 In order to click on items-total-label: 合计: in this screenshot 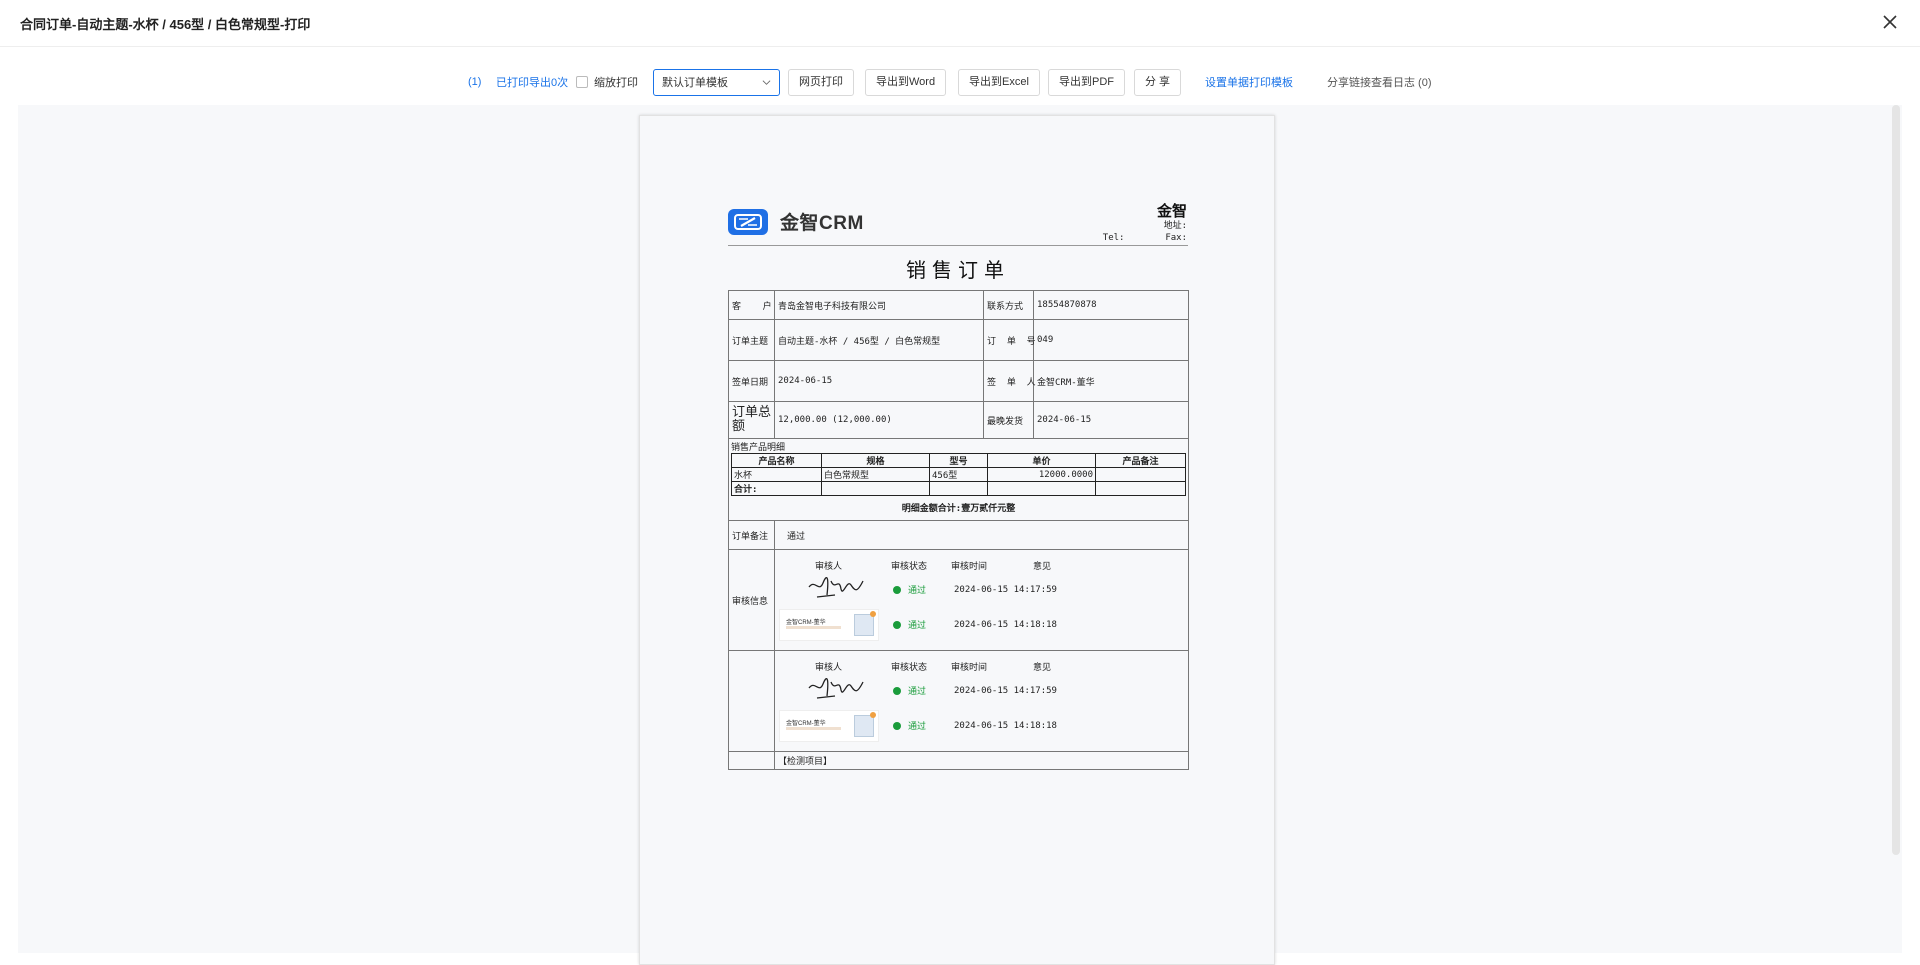, I will do `click(776, 488)`.